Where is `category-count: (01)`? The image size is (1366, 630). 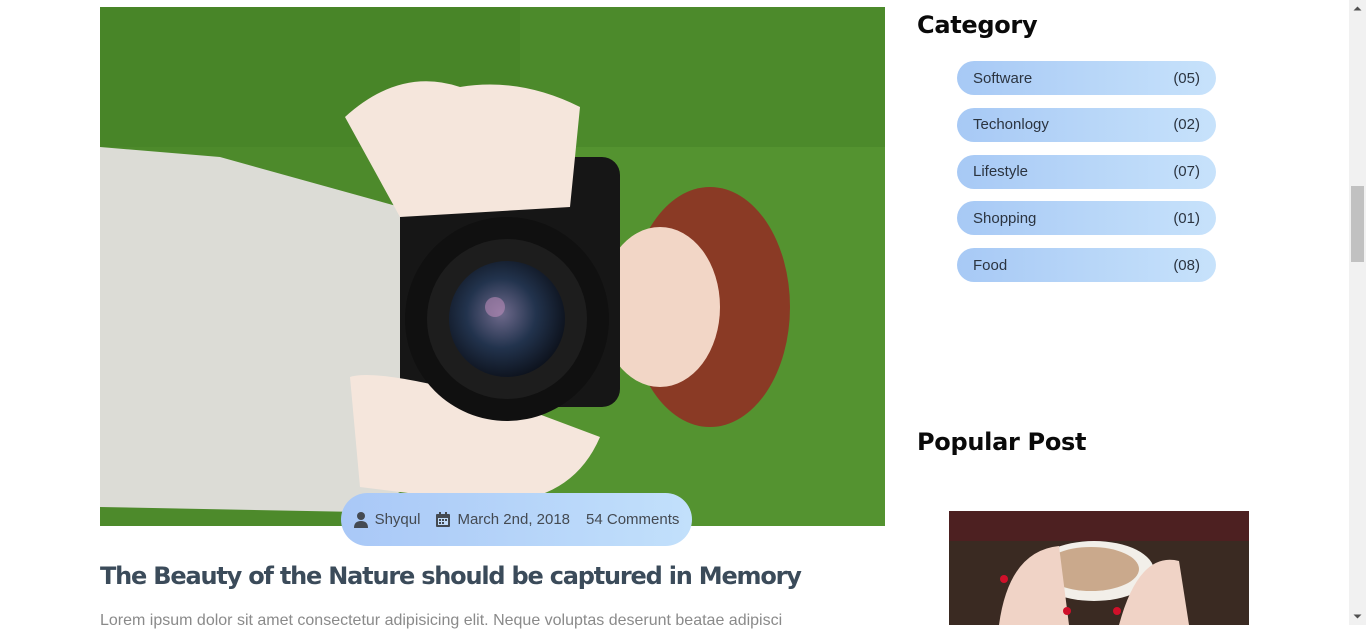 category-count: (01) is located at coordinates (1186, 218).